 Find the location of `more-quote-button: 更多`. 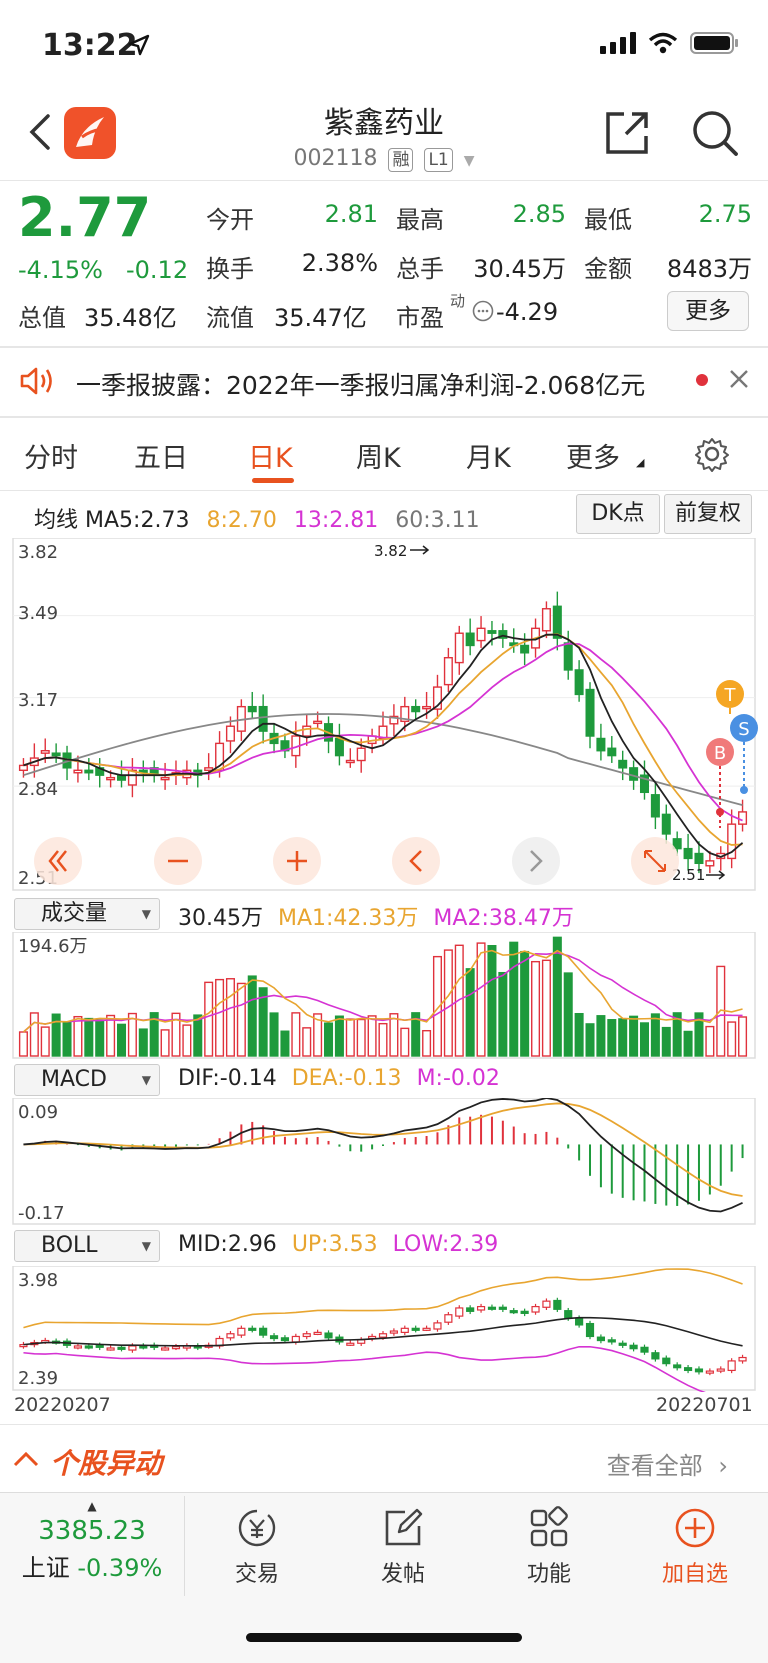

more-quote-button: 更多 is located at coordinates (708, 311).